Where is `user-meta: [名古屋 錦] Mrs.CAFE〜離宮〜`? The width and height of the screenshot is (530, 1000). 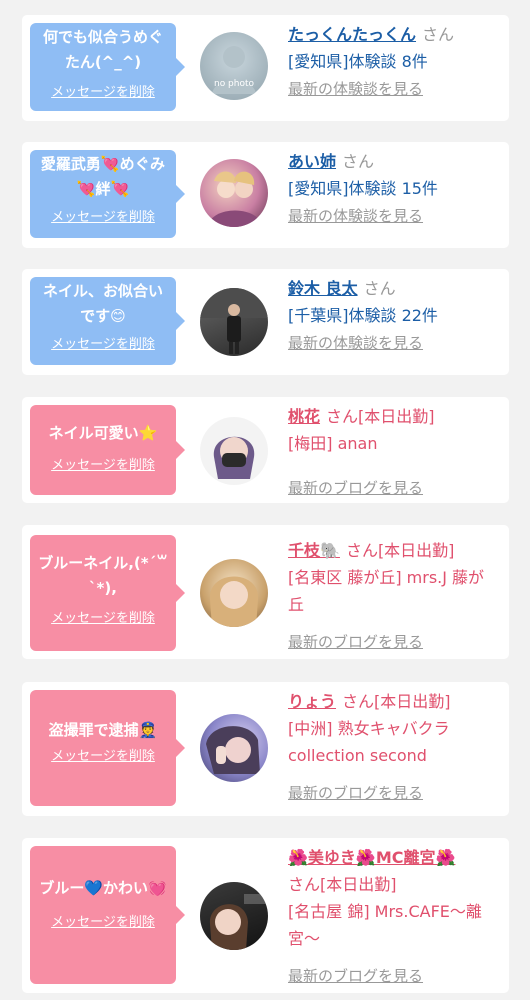
user-meta: [名古屋 錦] Mrs.CAFE〜離宮〜 is located at coordinates (385, 925).